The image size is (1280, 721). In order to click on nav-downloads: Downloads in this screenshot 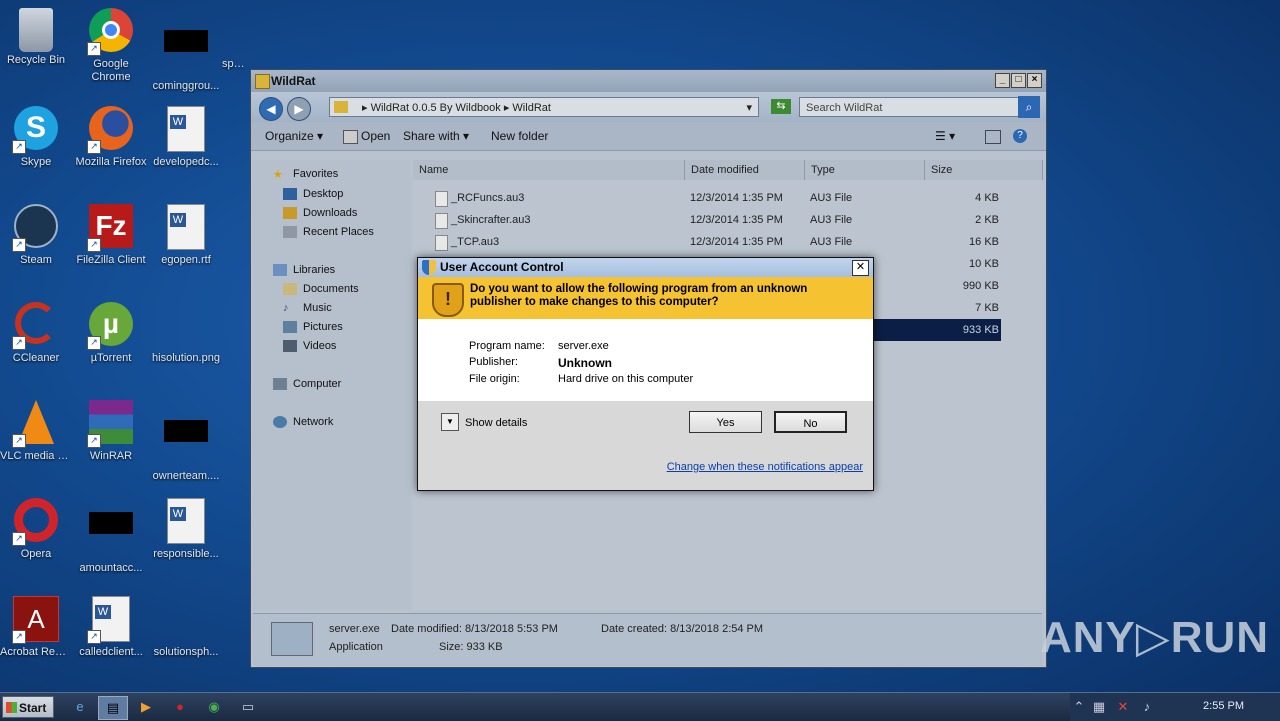, I will do `click(320, 213)`.